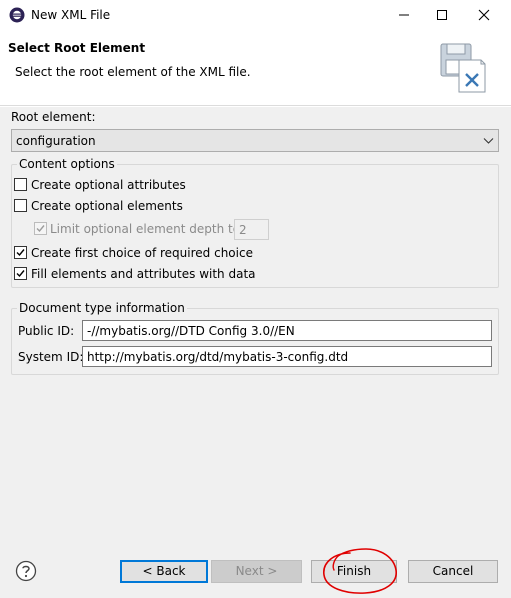  I want to click on page-description: Select the root element of the XML file., so click(133, 72).